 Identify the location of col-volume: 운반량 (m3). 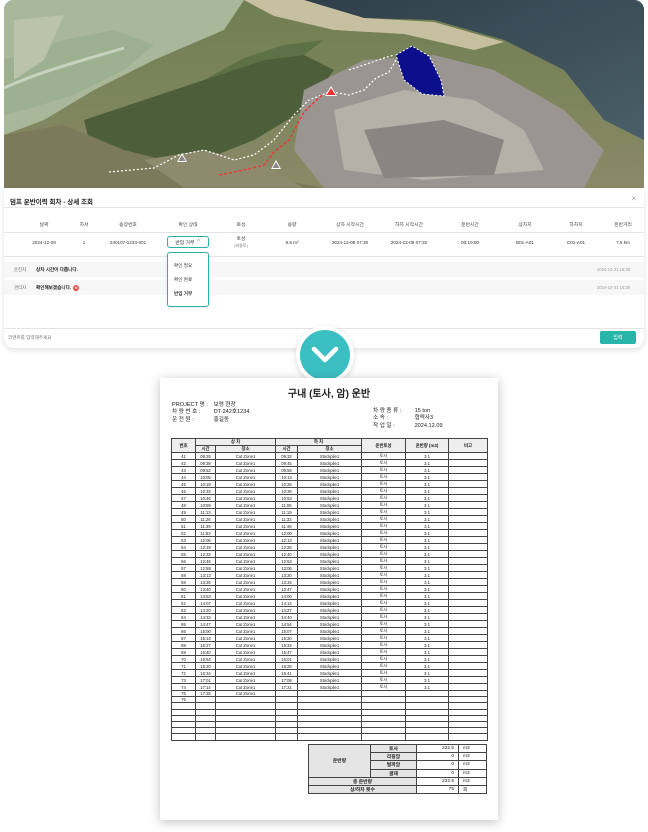
(427, 445).